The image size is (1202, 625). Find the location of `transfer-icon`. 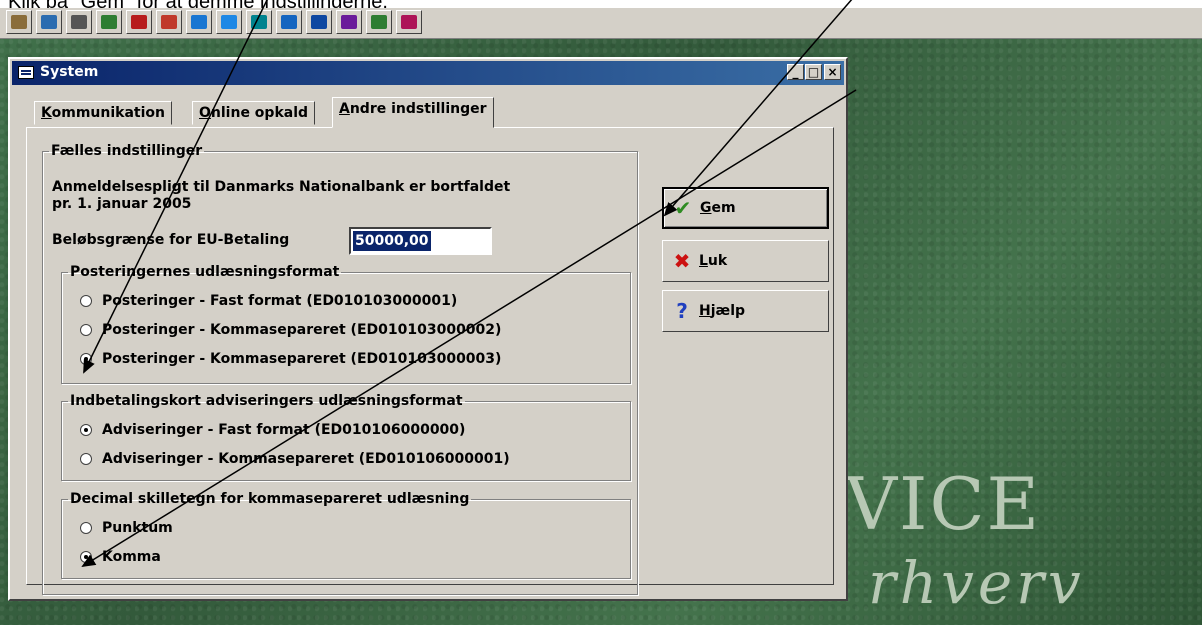

transfer-icon is located at coordinates (349, 22).